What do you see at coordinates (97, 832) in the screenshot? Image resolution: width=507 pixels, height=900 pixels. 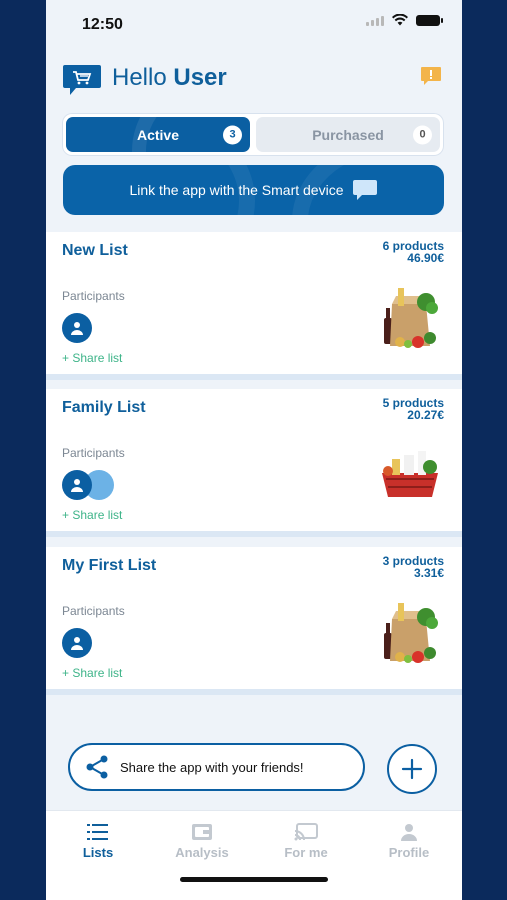 I see `list-icon` at bounding box center [97, 832].